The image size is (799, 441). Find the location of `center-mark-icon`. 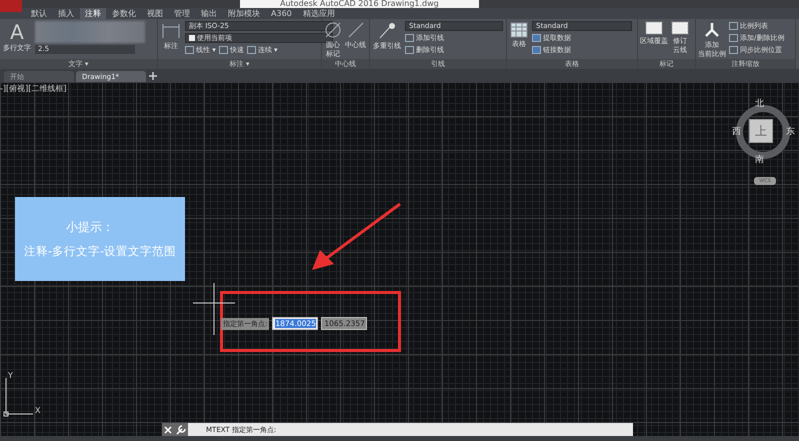

center-mark-icon is located at coordinates (333, 30).